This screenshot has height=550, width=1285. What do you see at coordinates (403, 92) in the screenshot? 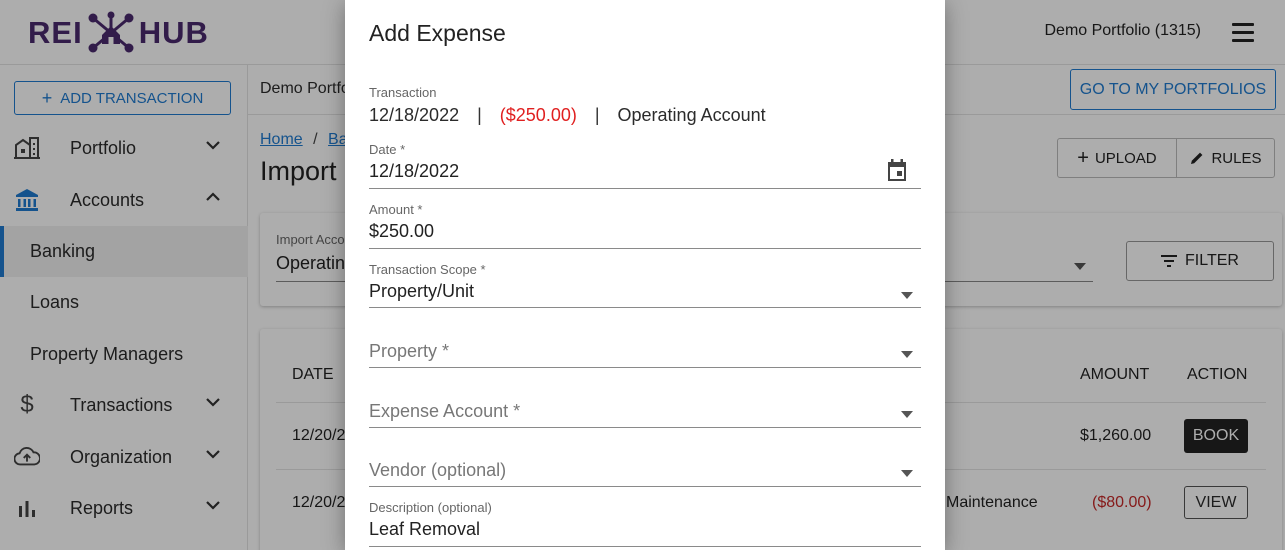
I see `transaction-label: Transaction` at bounding box center [403, 92].